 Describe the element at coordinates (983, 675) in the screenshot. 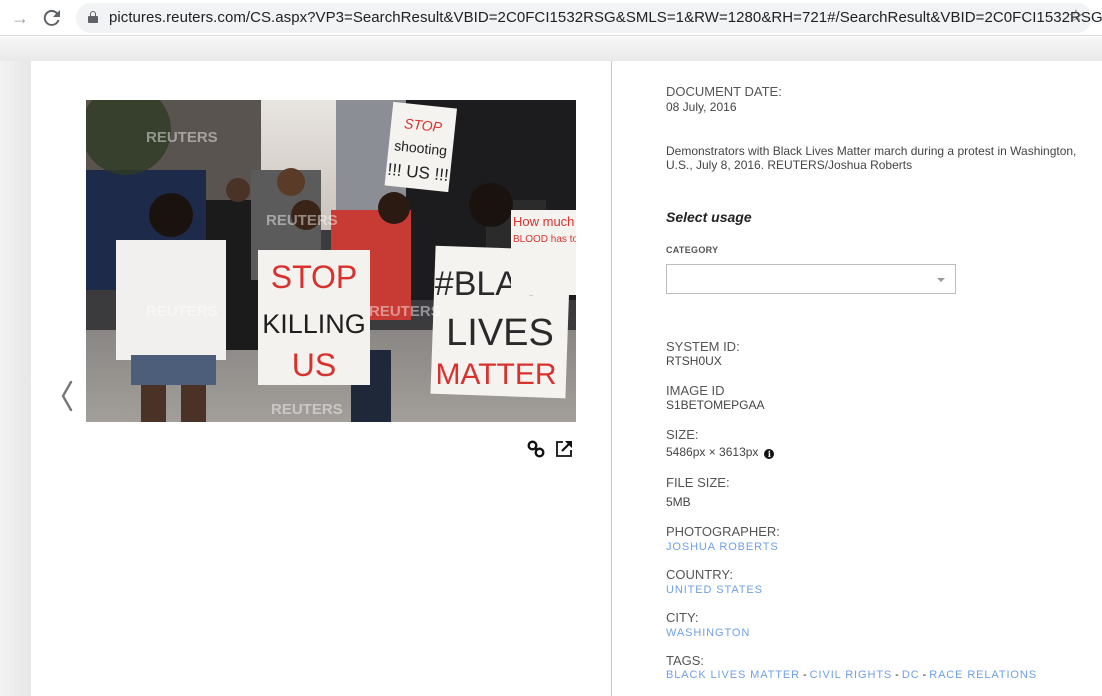

I see `tag-link: RACE RELATIONS` at that location.